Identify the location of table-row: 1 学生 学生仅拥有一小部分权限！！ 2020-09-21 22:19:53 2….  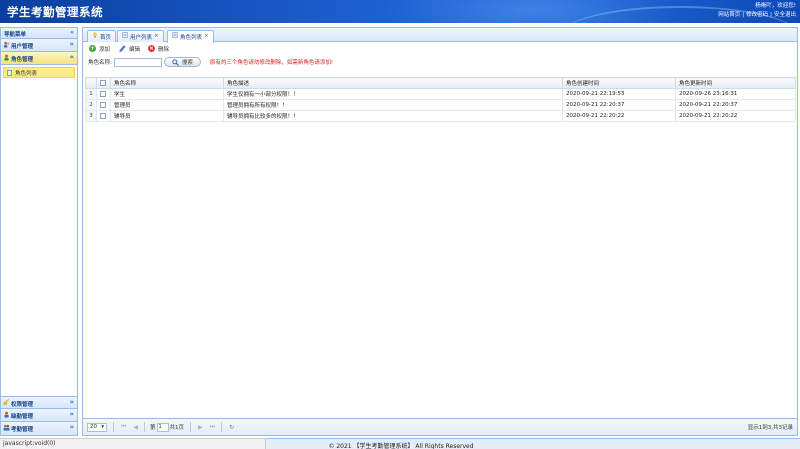
(440, 94).